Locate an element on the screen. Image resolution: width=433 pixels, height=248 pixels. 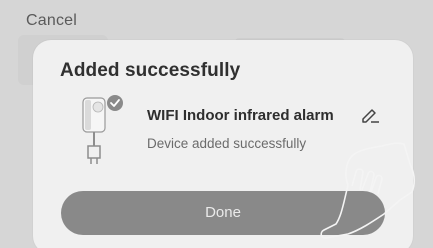
checkmark-badge-icon is located at coordinates (115, 103).